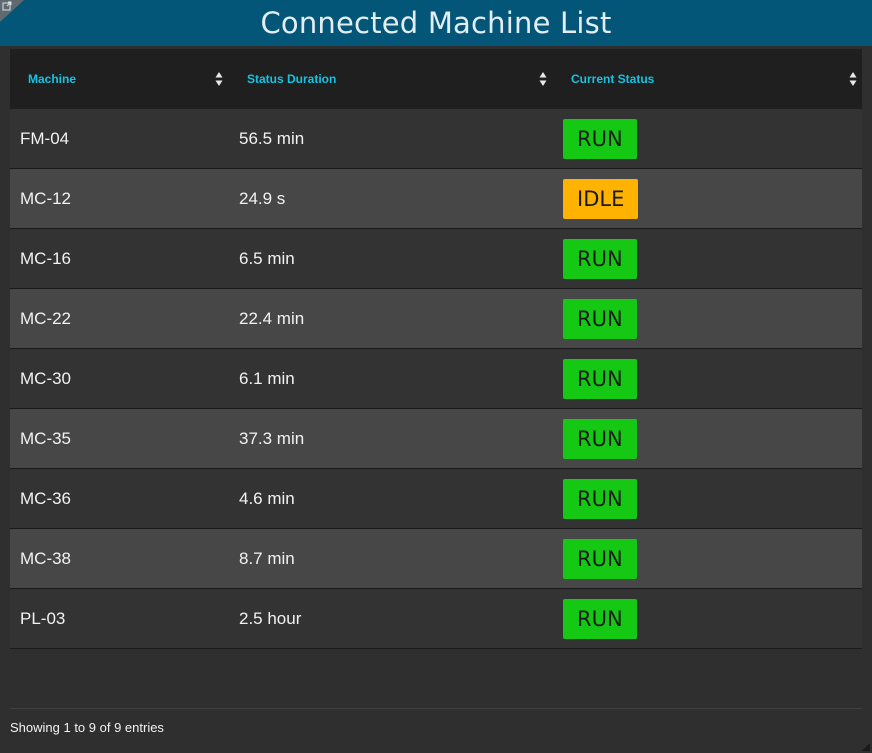  I want to click on table-row: MC-36 4.6 min RUN, so click(436, 499).